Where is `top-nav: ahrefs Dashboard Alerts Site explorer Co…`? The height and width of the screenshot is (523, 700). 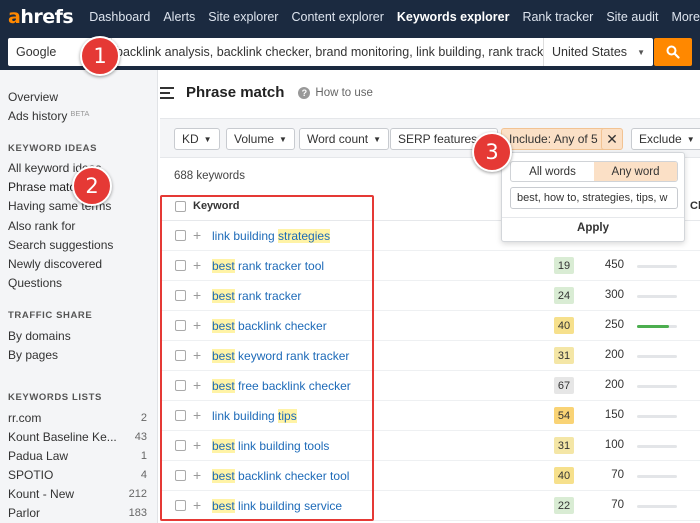
top-nav: ahrefs Dashboard Alerts Site explorer Co… is located at coordinates (350, 17).